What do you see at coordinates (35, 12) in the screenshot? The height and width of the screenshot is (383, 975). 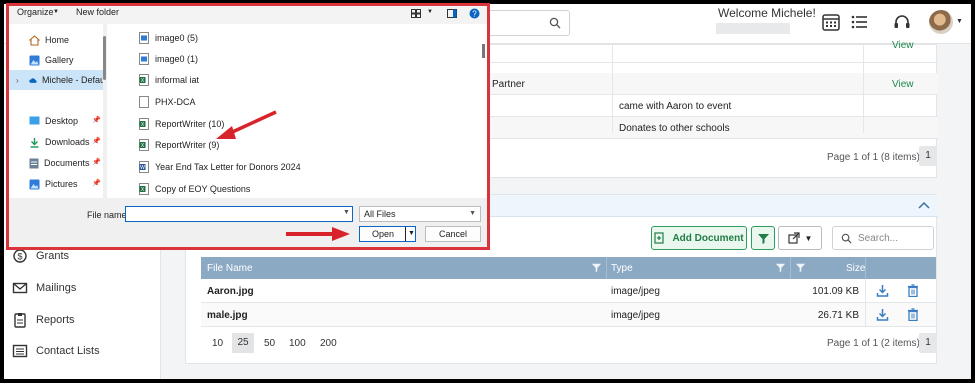 I see `organize-menu: Organize` at bounding box center [35, 12].